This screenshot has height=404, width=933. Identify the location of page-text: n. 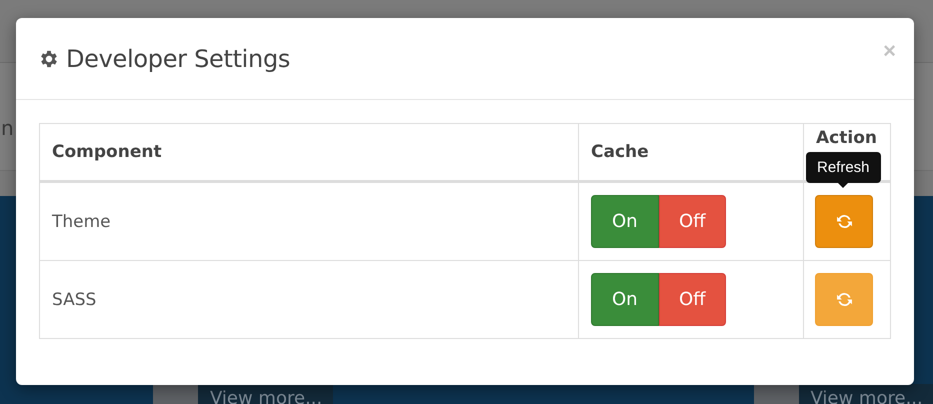
(7, 128).